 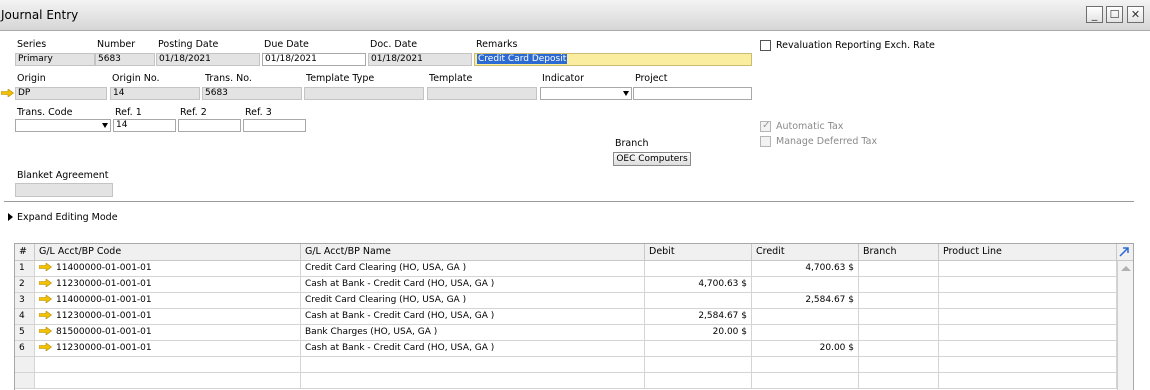 What do you see at coordinates (482, 93) in the screenshot?
I see `template-field` at bounding box center [482, 93].